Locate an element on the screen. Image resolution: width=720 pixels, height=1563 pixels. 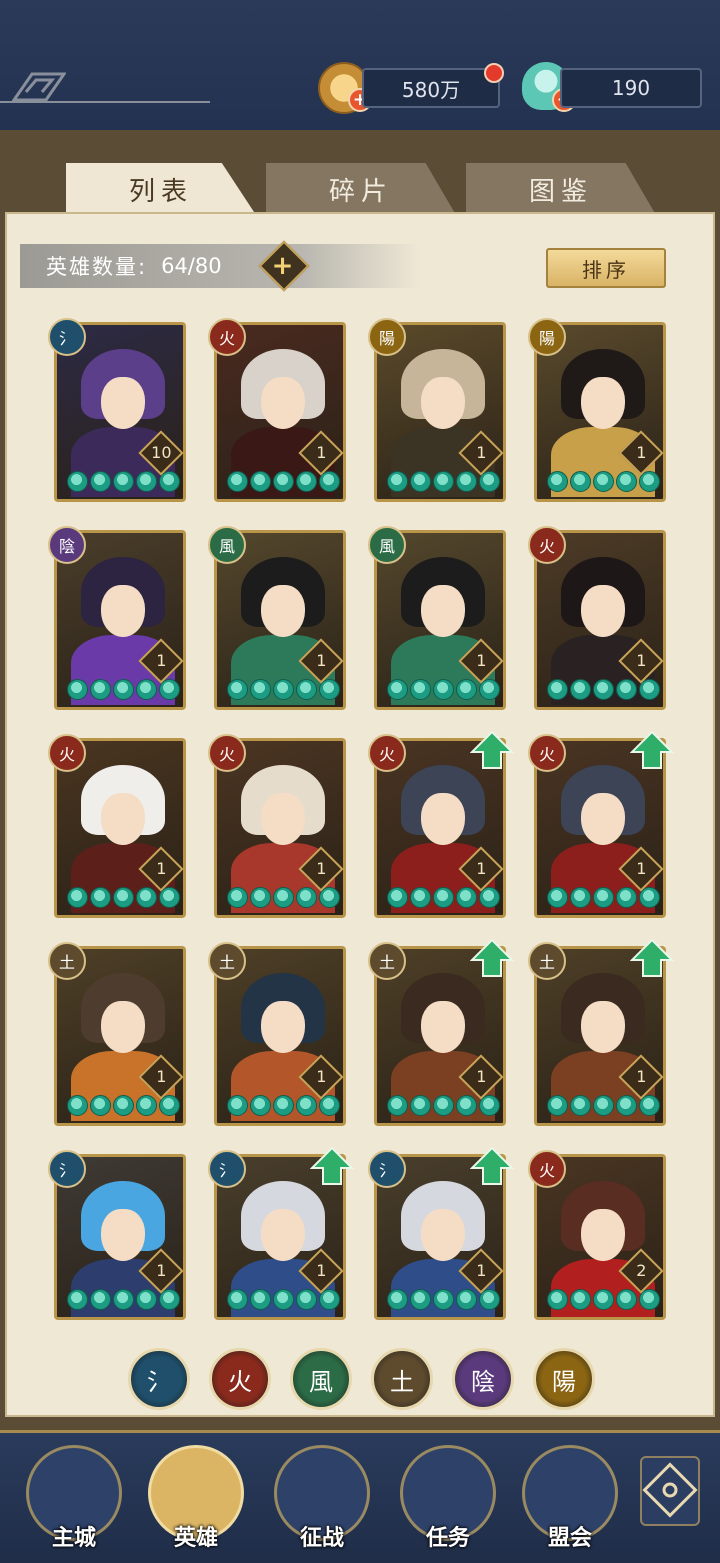
hero-card: 10 氵 is located at coordinates (117, 410).